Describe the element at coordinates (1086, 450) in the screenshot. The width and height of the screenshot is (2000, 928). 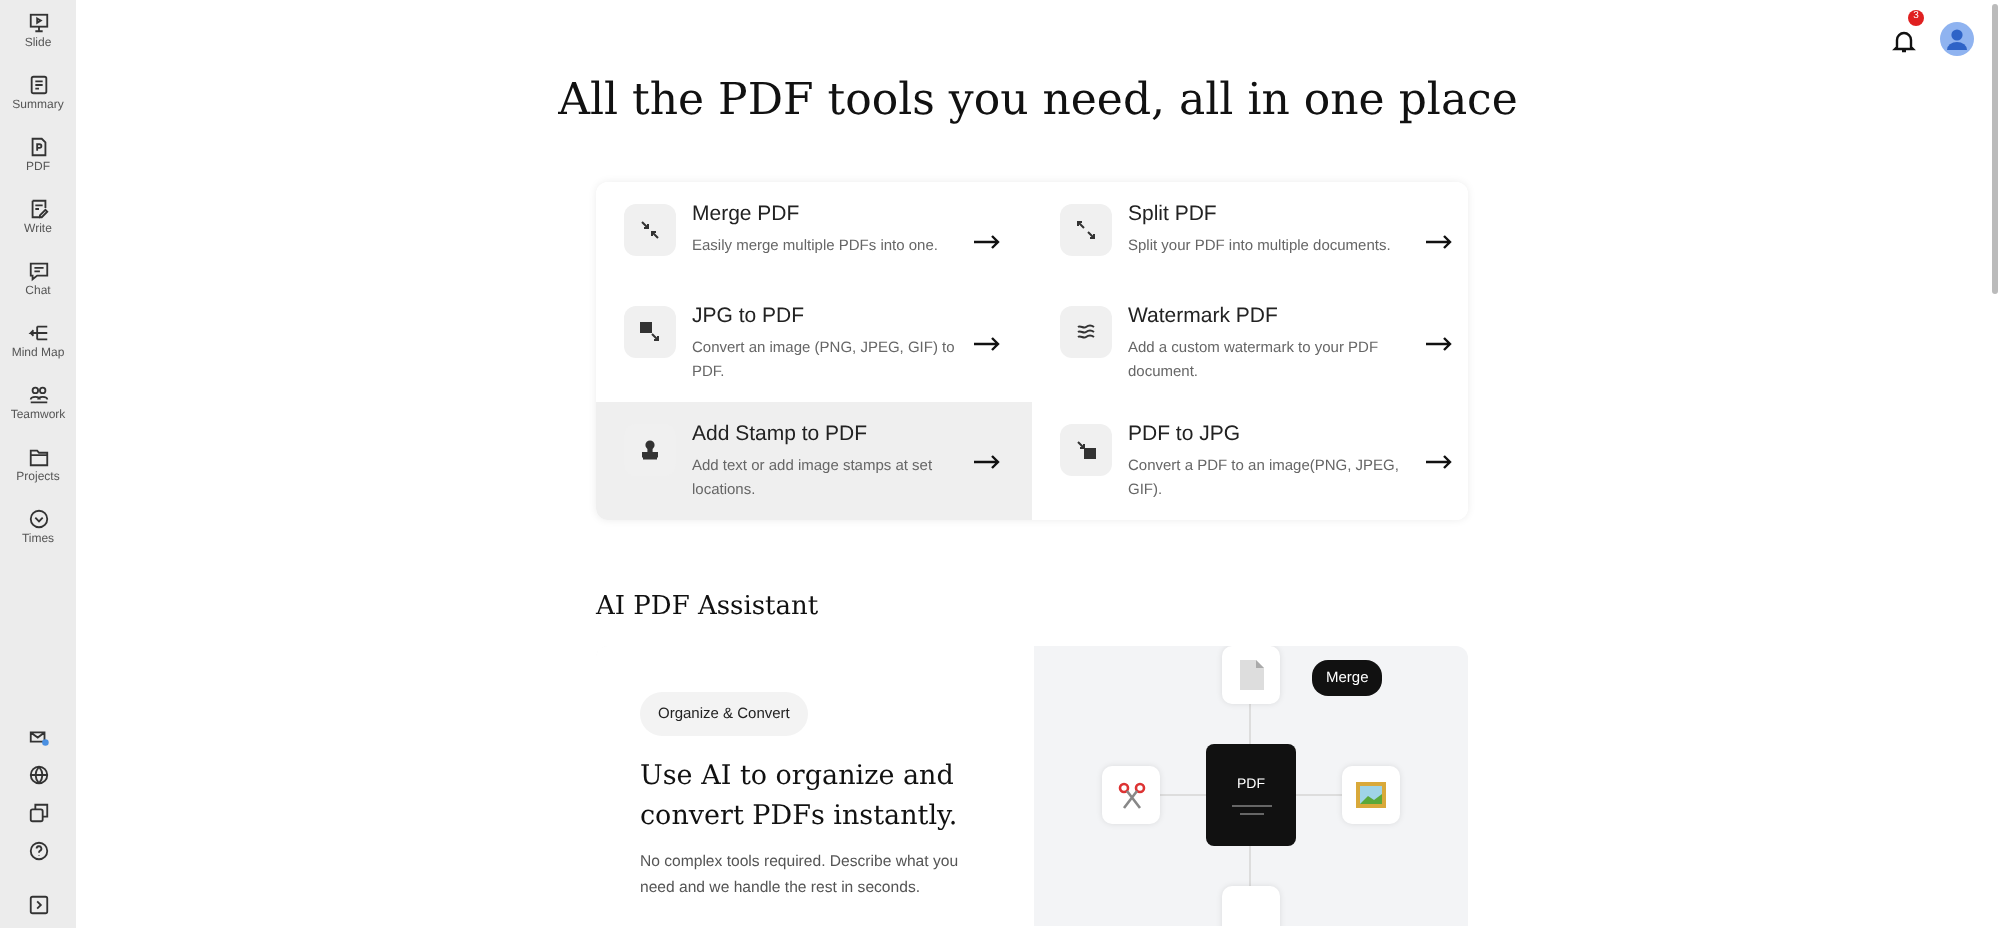
I see `arrow-image-icon` at that location.